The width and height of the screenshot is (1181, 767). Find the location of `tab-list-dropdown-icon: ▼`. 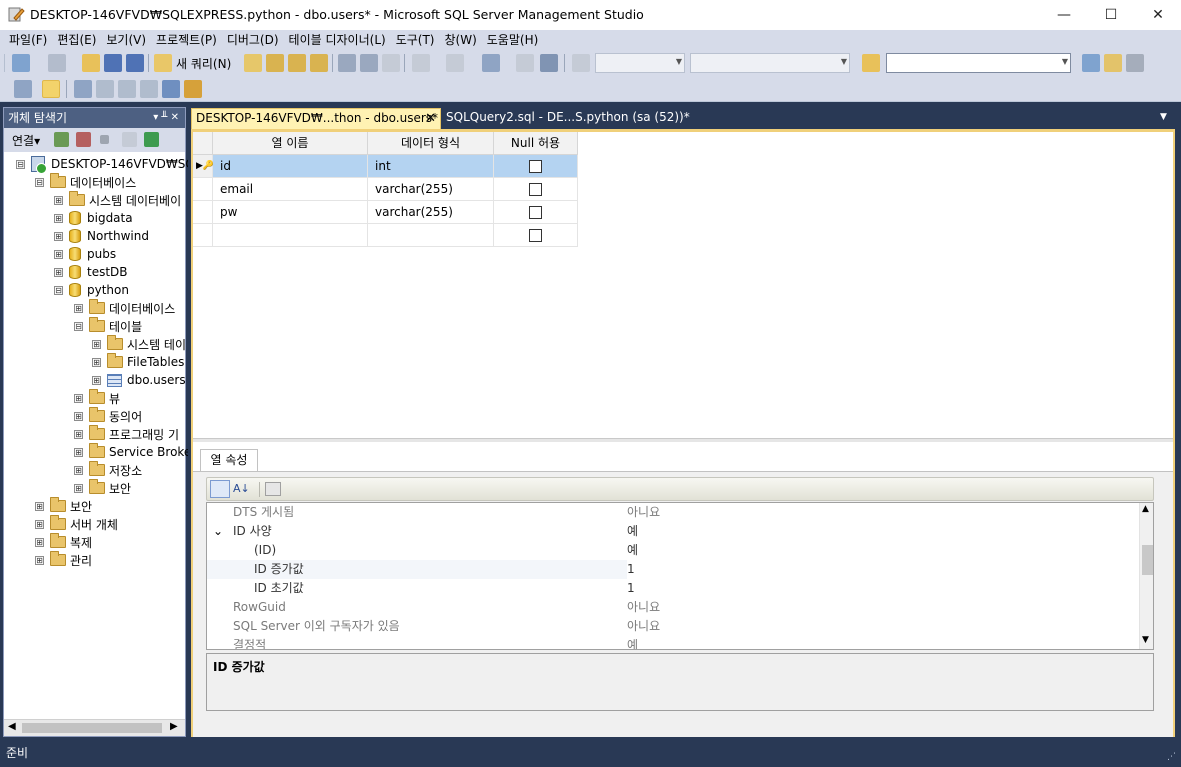

tab-list-dropdown-icon: ▼ is located at coordinates (1163, 117).